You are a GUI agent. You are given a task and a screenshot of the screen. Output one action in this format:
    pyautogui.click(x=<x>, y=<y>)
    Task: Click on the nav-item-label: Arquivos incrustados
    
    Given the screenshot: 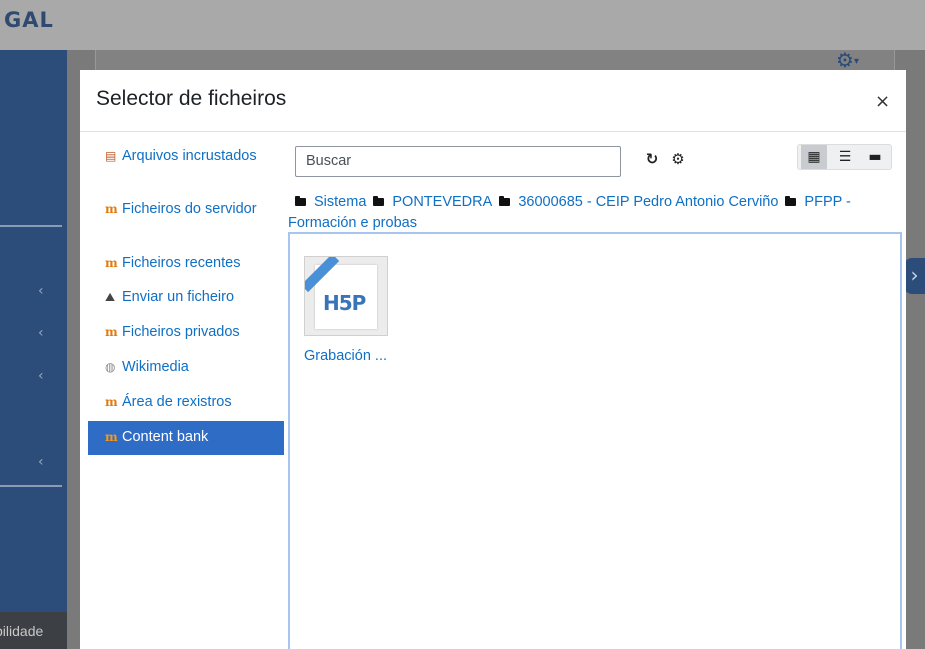 What is the action you would take?
    pyautogui.click(x=189, y=156)
    